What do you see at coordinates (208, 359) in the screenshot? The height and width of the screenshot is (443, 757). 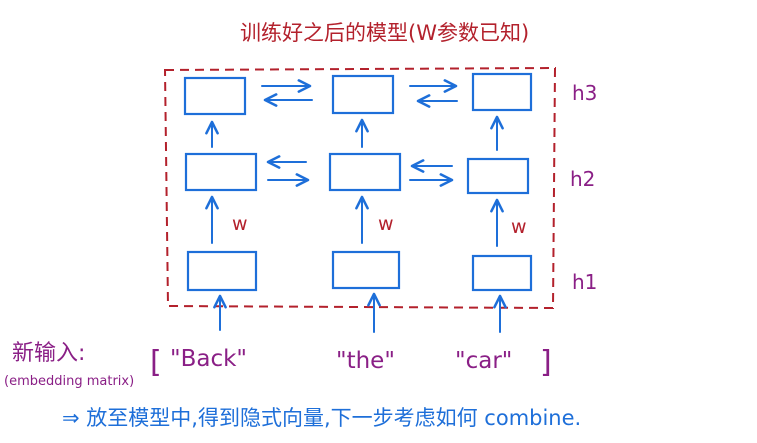 I see `token-back: "Back"` at bounding box center [208, 359].